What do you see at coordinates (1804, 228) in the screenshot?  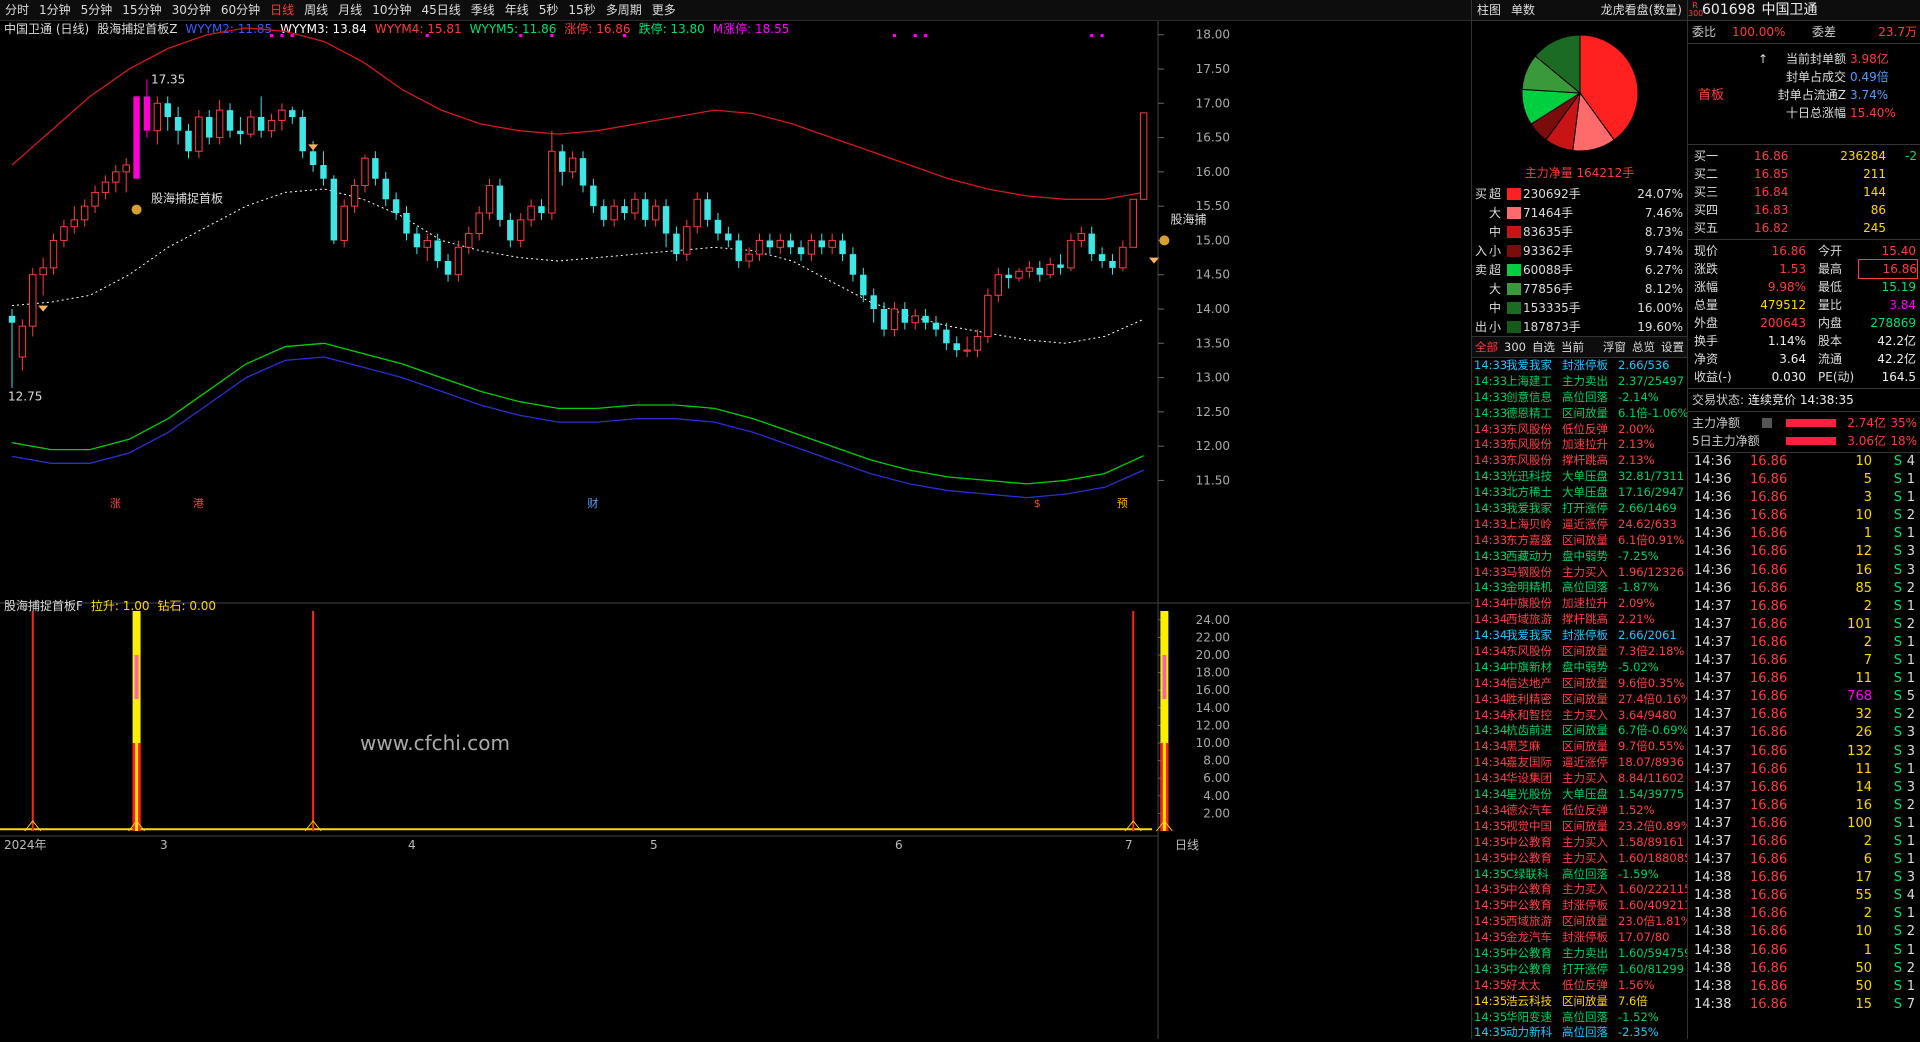 I see `book-row: 买五 16.82 245` at bounding box center [1804, 228].